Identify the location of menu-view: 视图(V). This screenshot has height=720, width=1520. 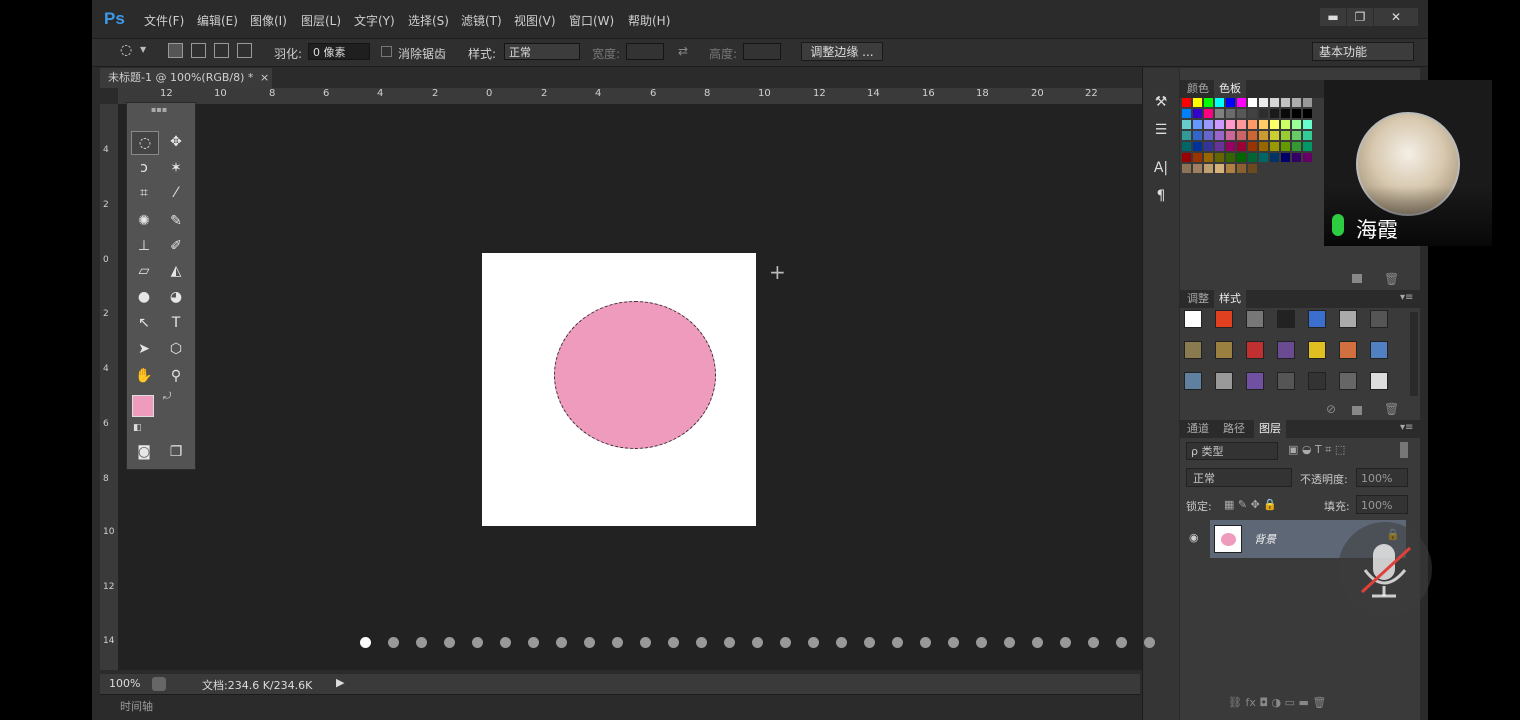
(535, 20).